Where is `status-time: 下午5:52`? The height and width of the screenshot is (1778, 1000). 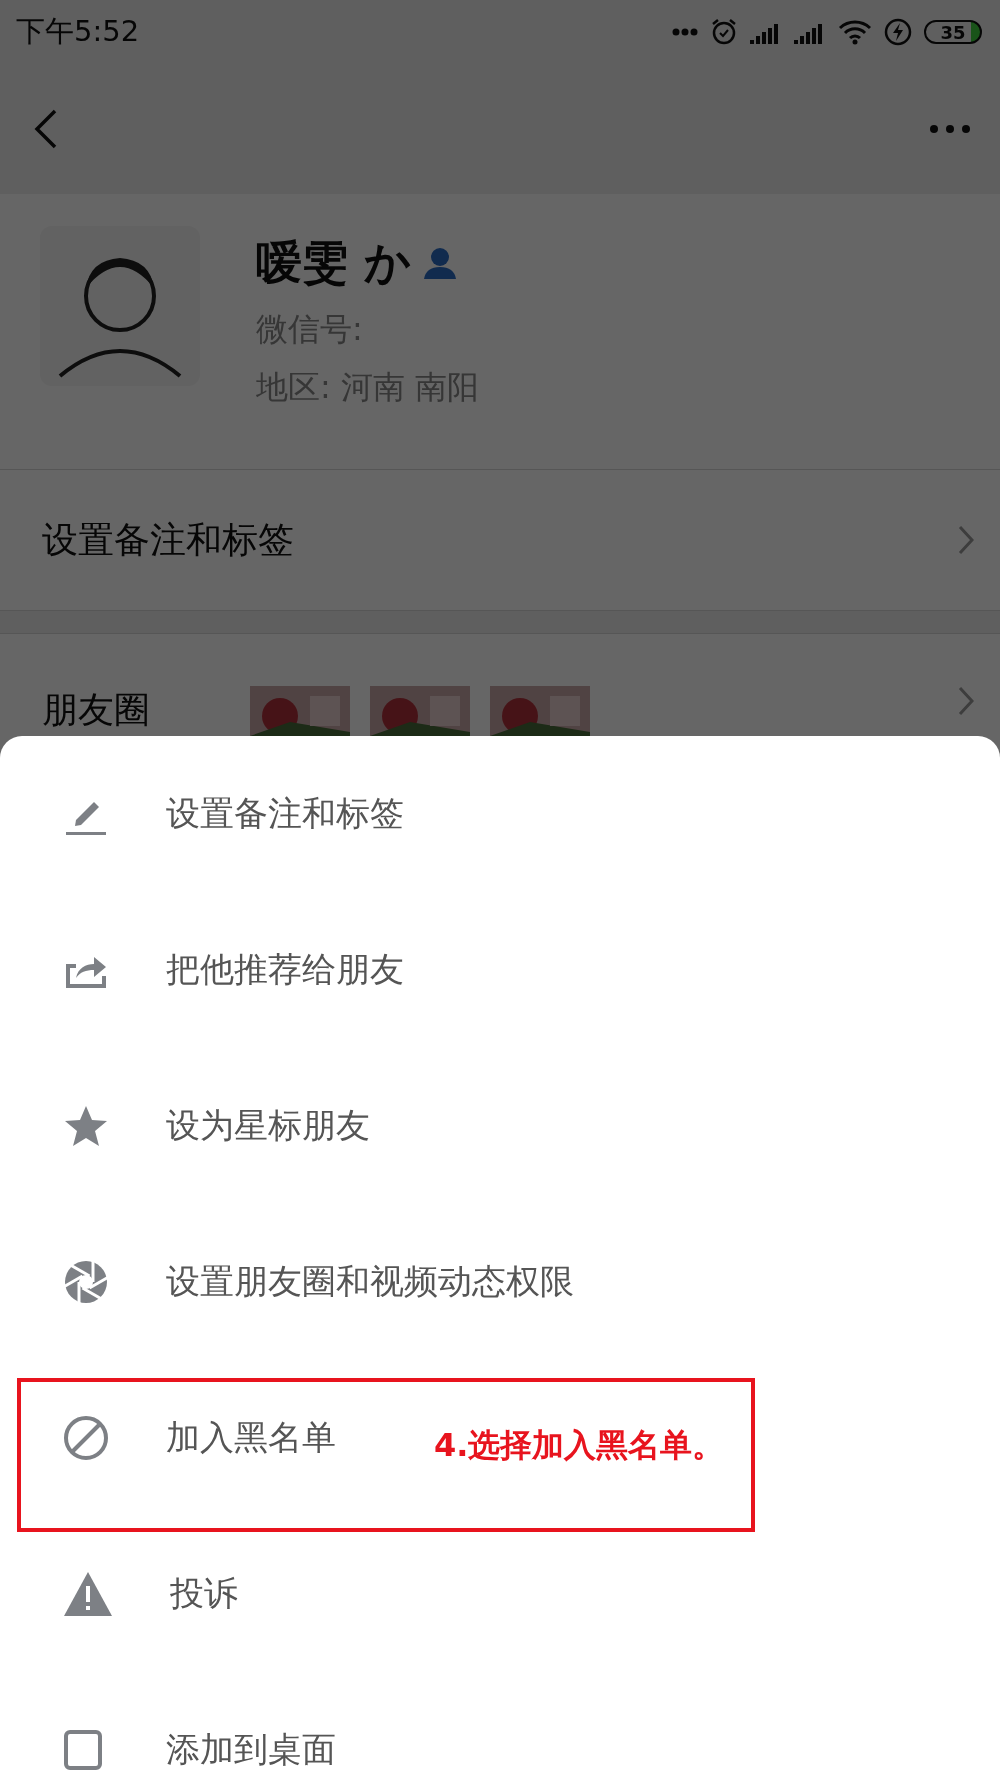
status-time: 下午5:52 is located at coordinates (78, 31).